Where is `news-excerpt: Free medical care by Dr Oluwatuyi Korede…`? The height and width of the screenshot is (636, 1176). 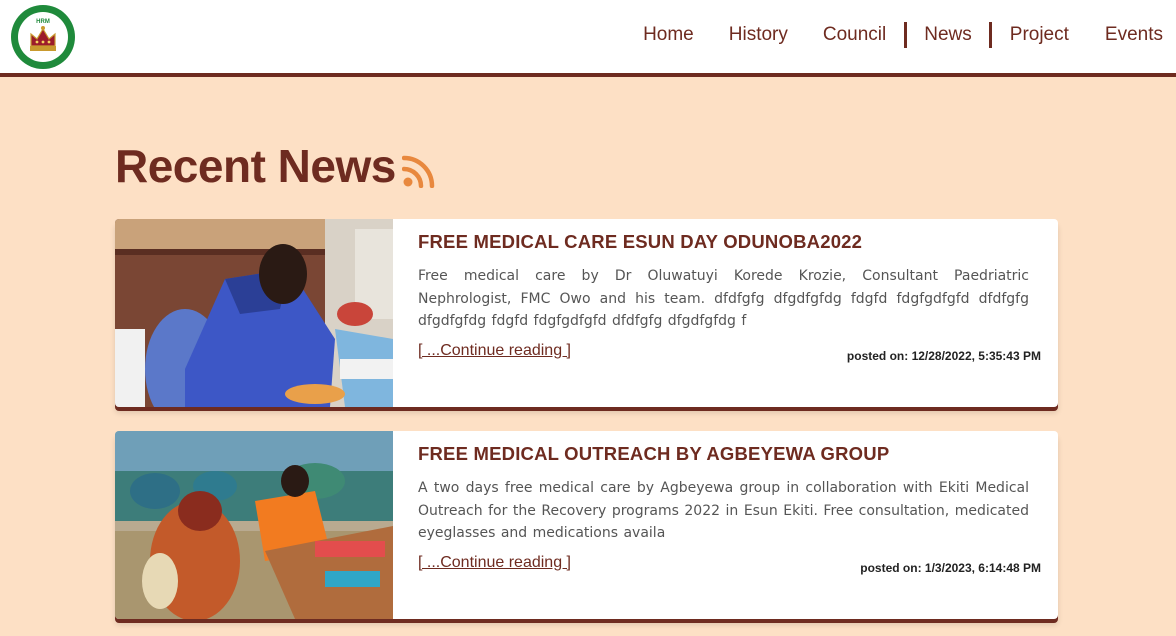 news-excerpt: Free medical care by Dr Oluwatuyi Korede… is located at coordinates (723, 298).